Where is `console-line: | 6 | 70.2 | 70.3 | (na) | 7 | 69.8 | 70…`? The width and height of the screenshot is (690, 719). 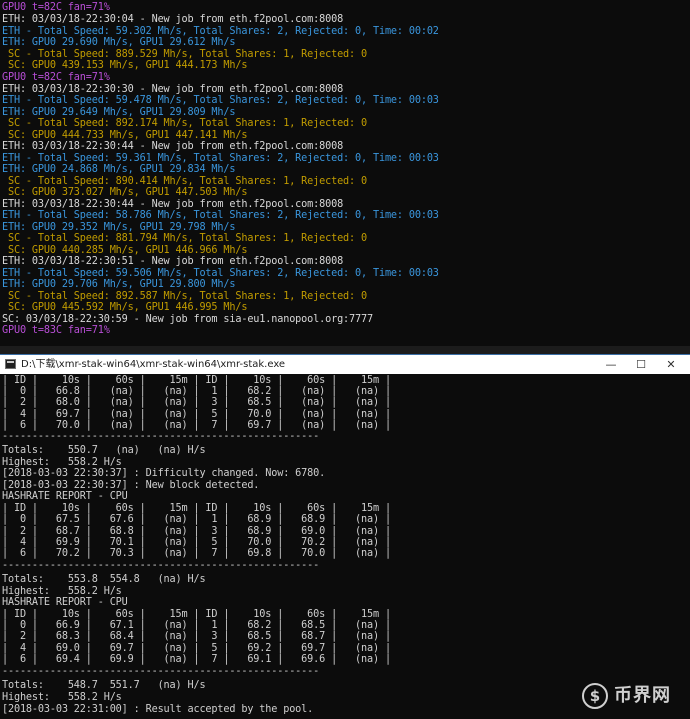
console-line: | 6 | 70.2 | 70.3 | (na) | 7 | 69.8 | 70… is located at coordinates (196, 553).